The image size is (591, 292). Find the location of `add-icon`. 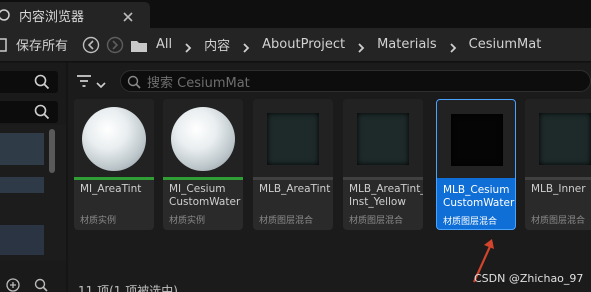

add-icon is located at coordinates (13, 284).